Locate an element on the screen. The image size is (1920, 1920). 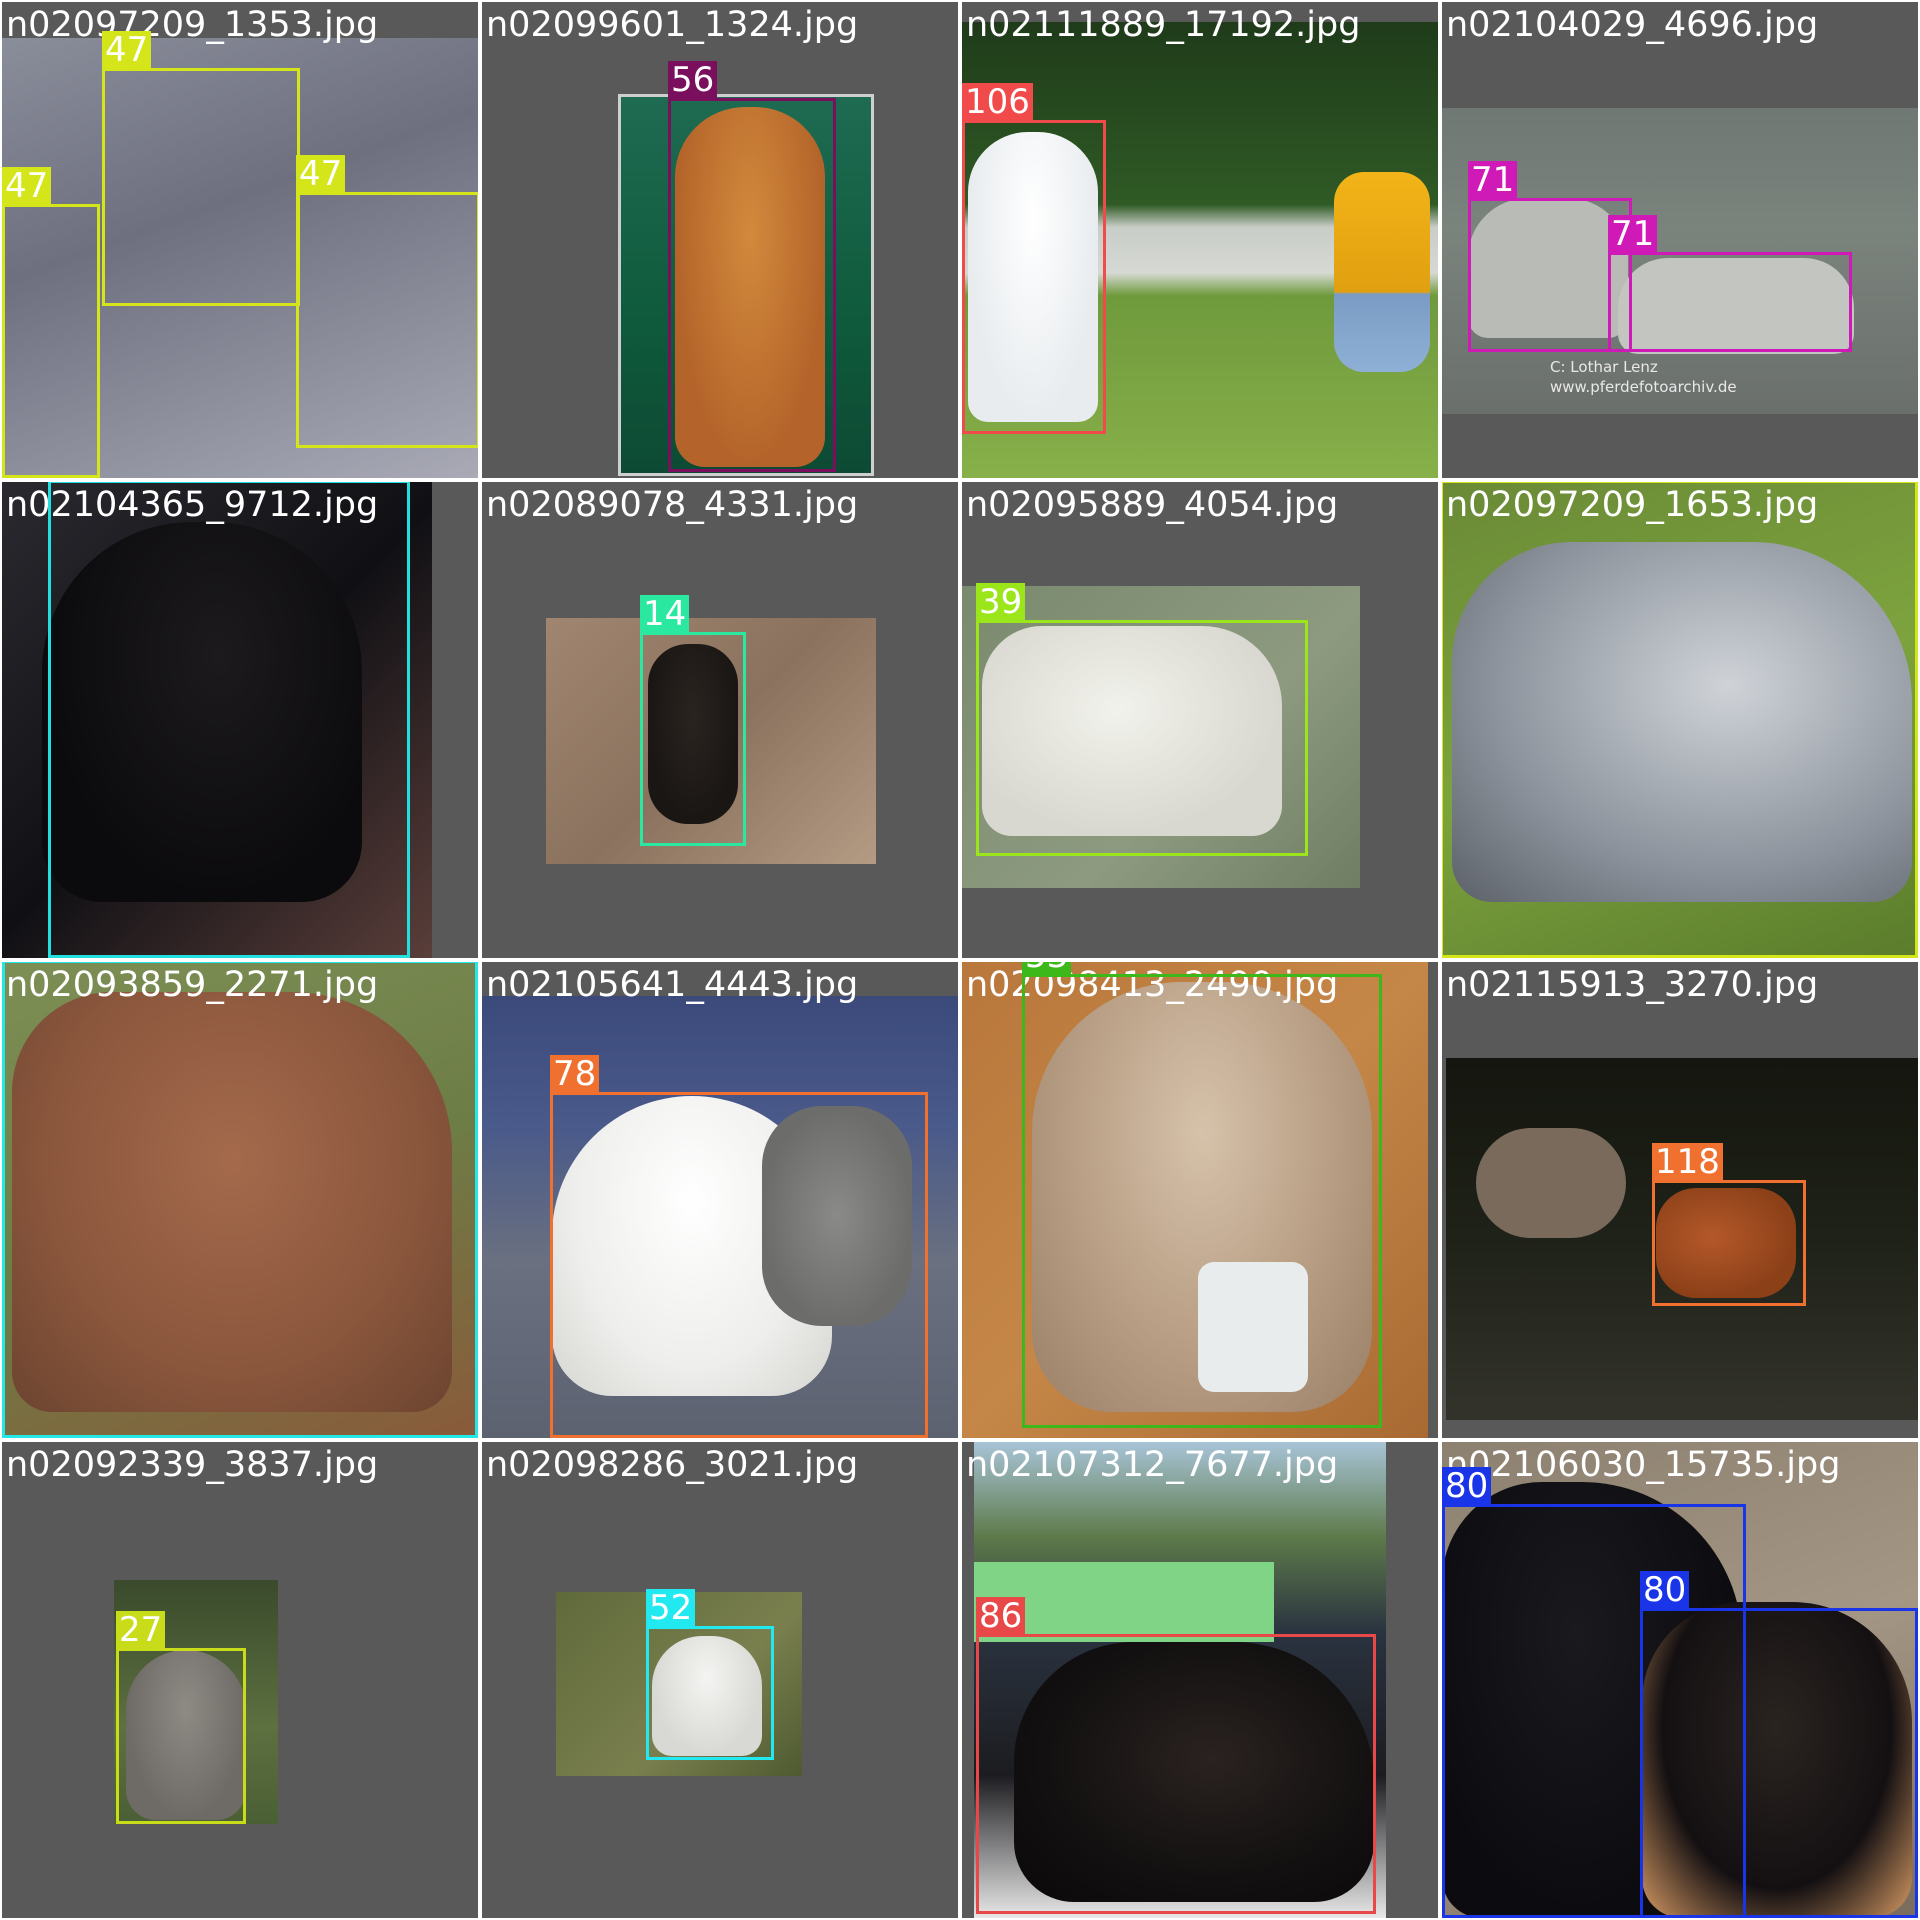
class-label: 56 is located at coordinates (693, 80).